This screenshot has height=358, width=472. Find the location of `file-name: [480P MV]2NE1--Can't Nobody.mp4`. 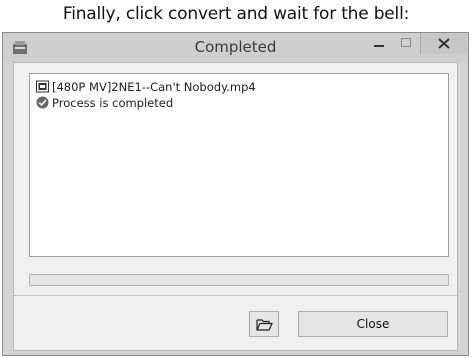

file-name: [480P MV]2NE1--Can't Nobody.mp4 is located at coordinates (154, 86).